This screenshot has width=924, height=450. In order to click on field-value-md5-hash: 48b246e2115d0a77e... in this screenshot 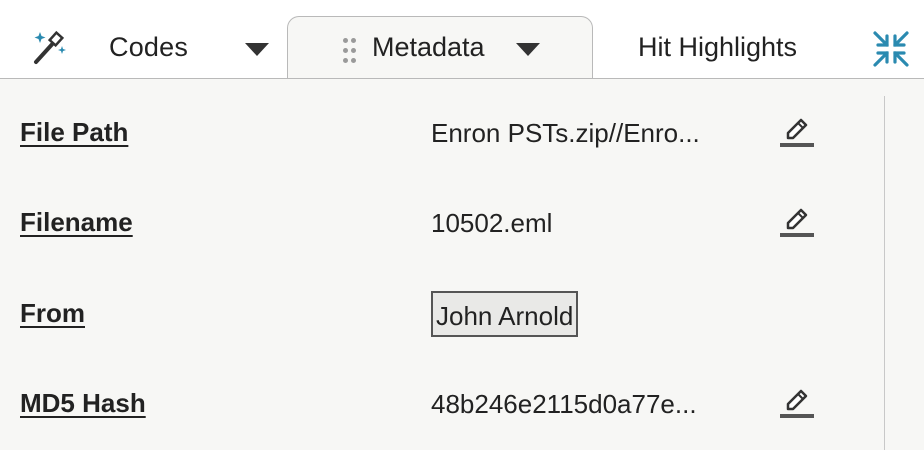, I will do `click(564, 404)`.